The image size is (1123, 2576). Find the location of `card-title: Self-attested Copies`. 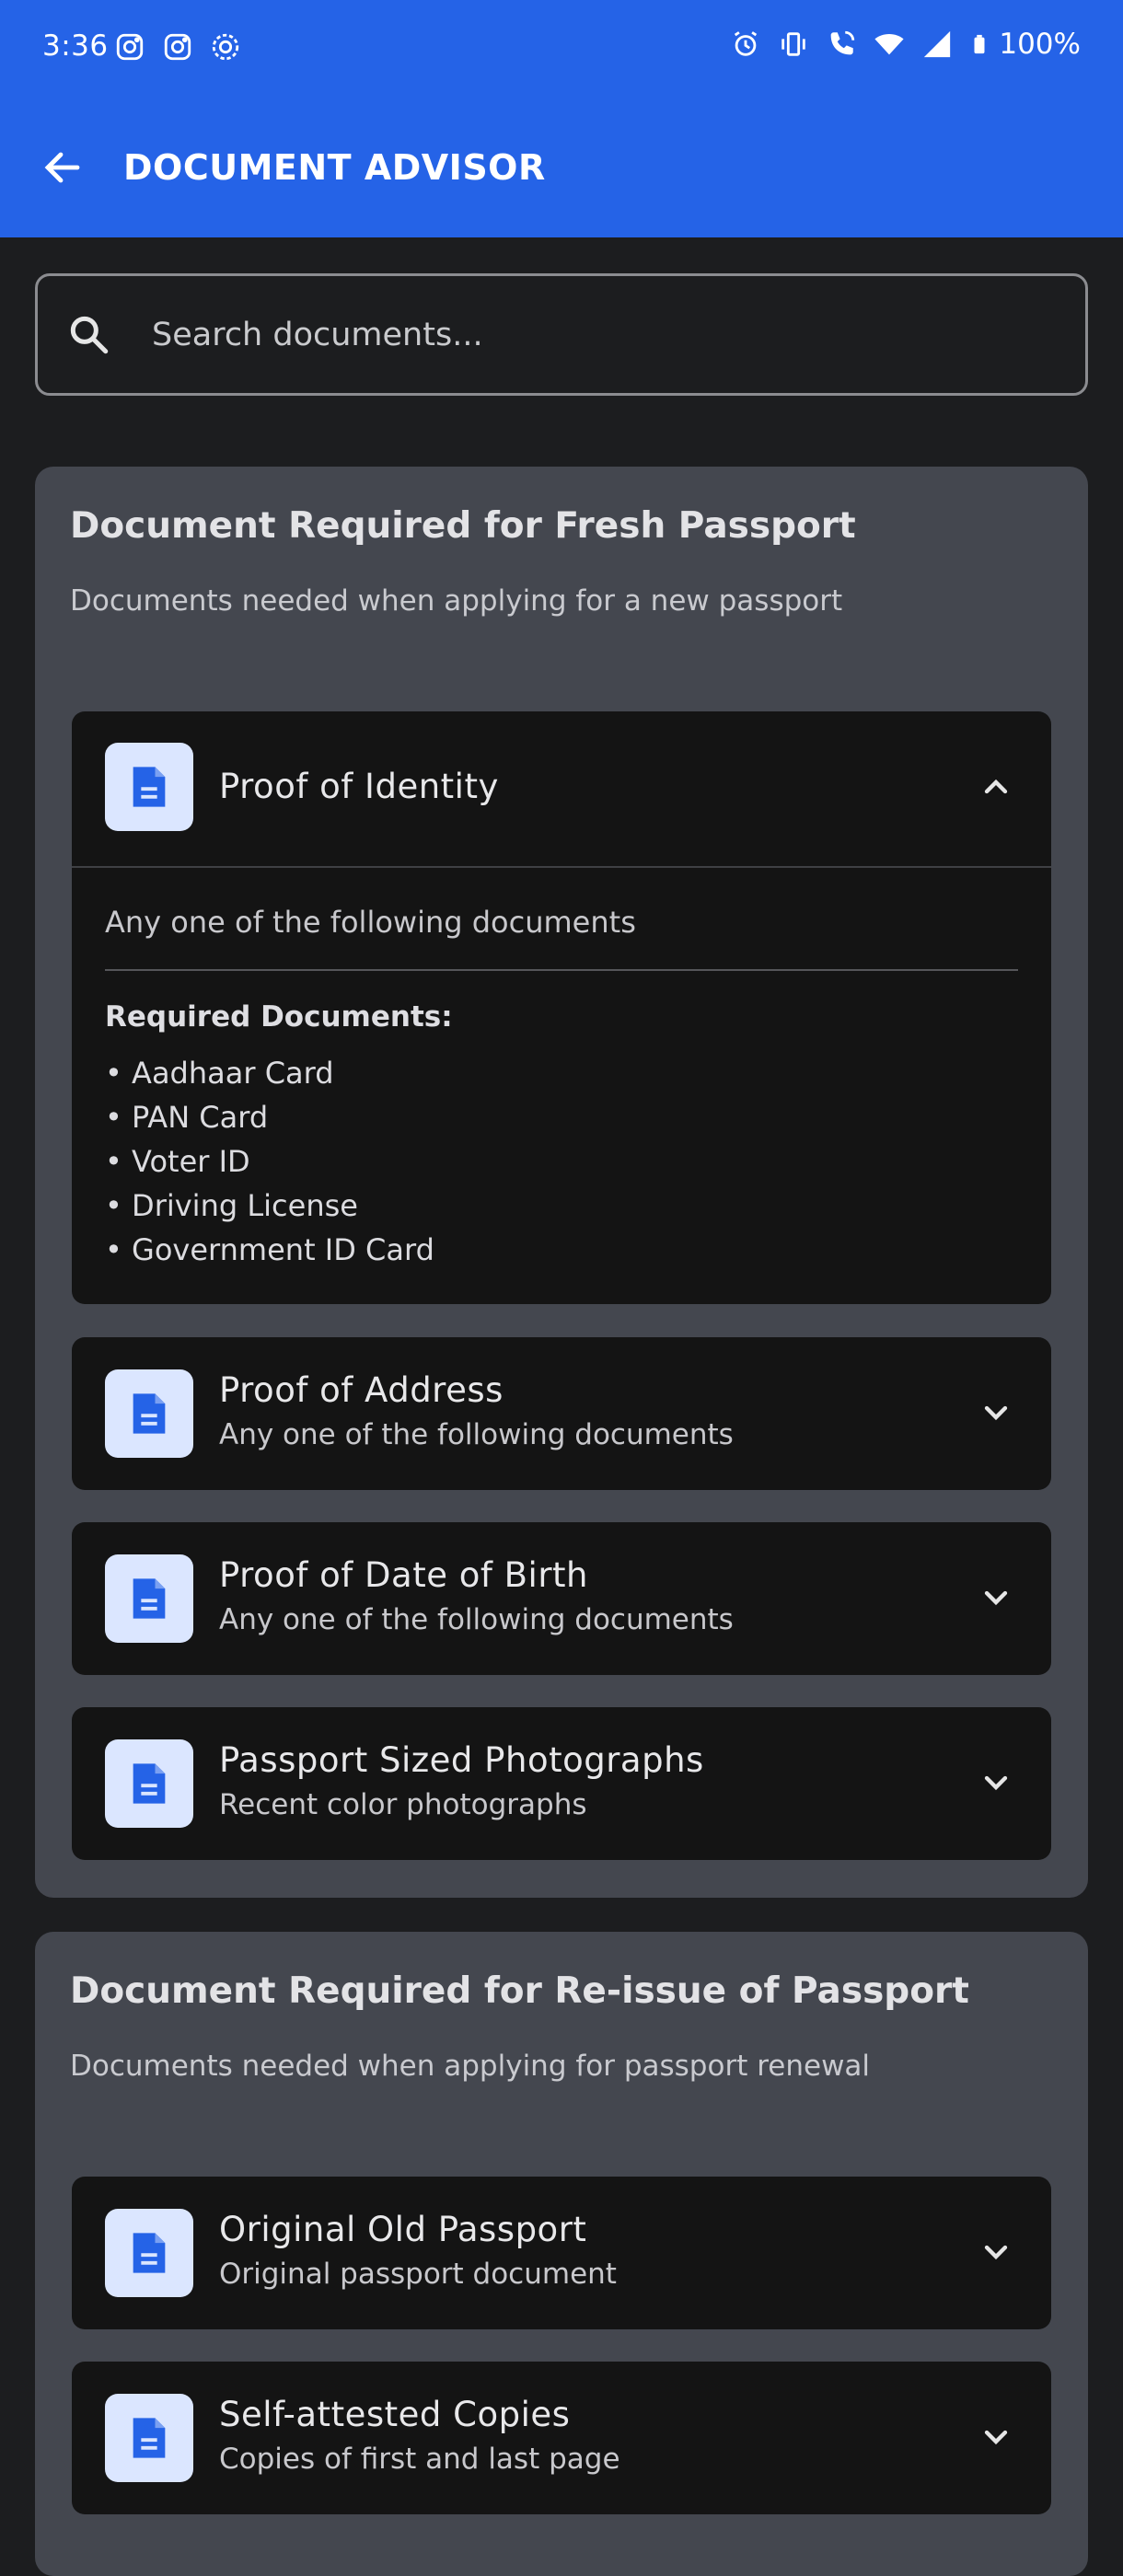

card-title: Self-attested Copies is located at coordinates (395, 2414).